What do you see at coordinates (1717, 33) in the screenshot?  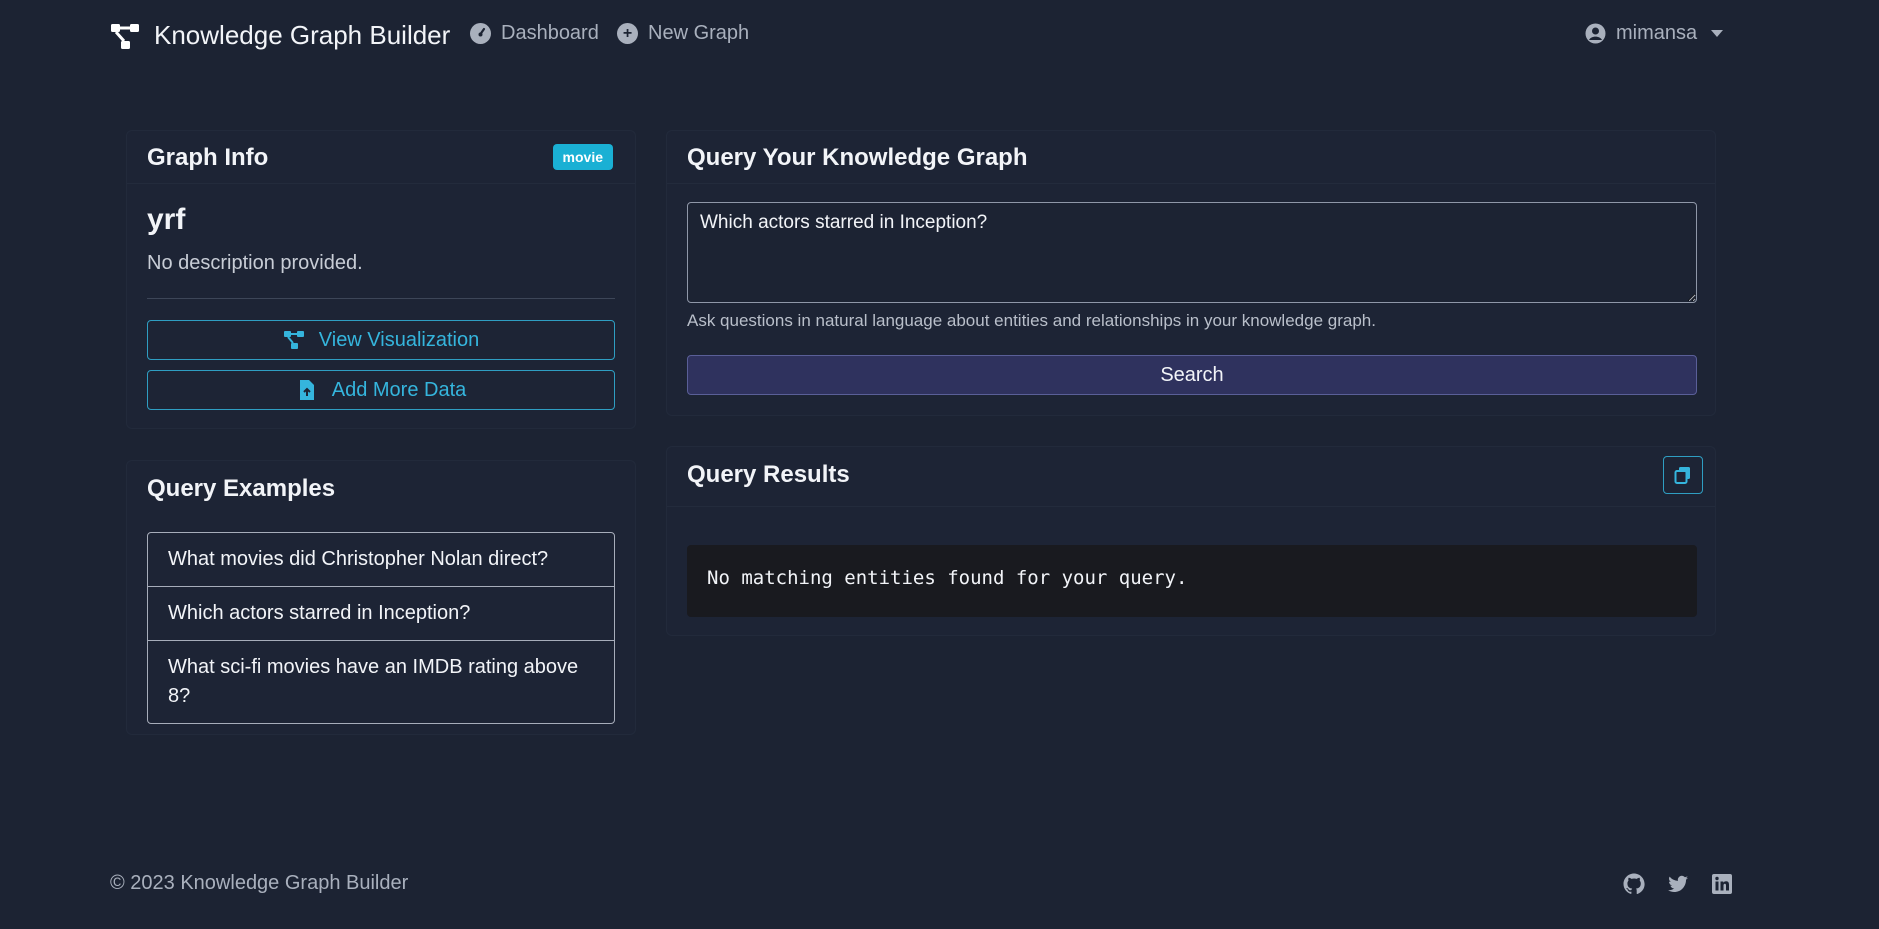 I see `chevron-down-icon` at bounding box center [1717, 33].